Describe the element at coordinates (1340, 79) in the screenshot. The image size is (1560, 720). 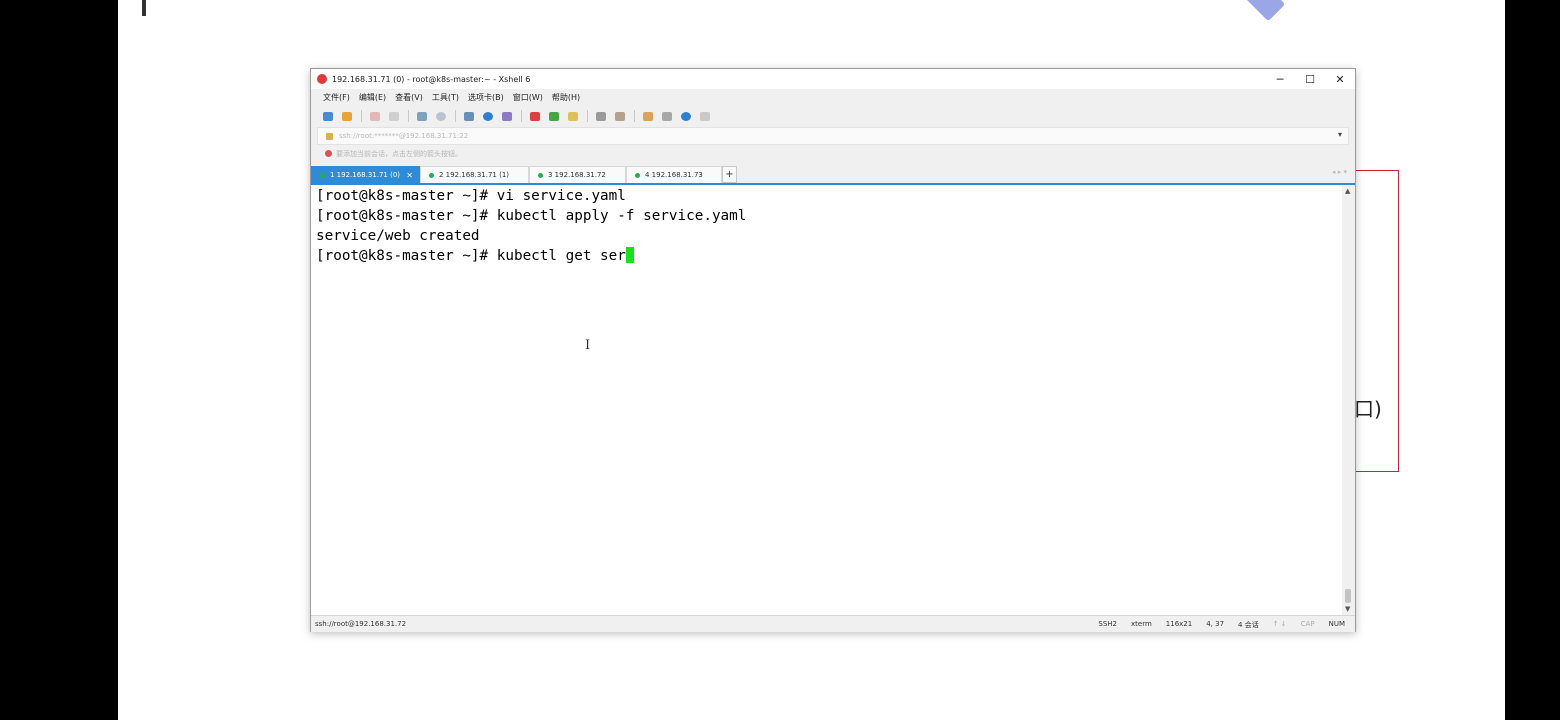
I see `close-button: ✕` at that location.